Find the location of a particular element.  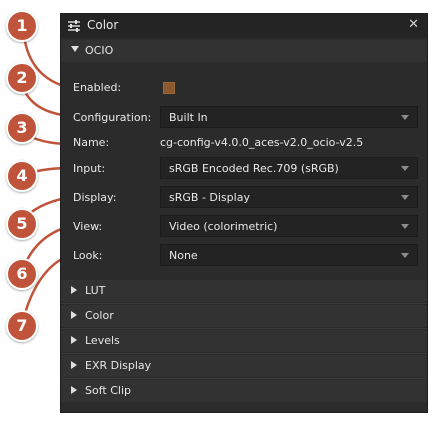

section-label: Color is located at coordinates (99, 315).